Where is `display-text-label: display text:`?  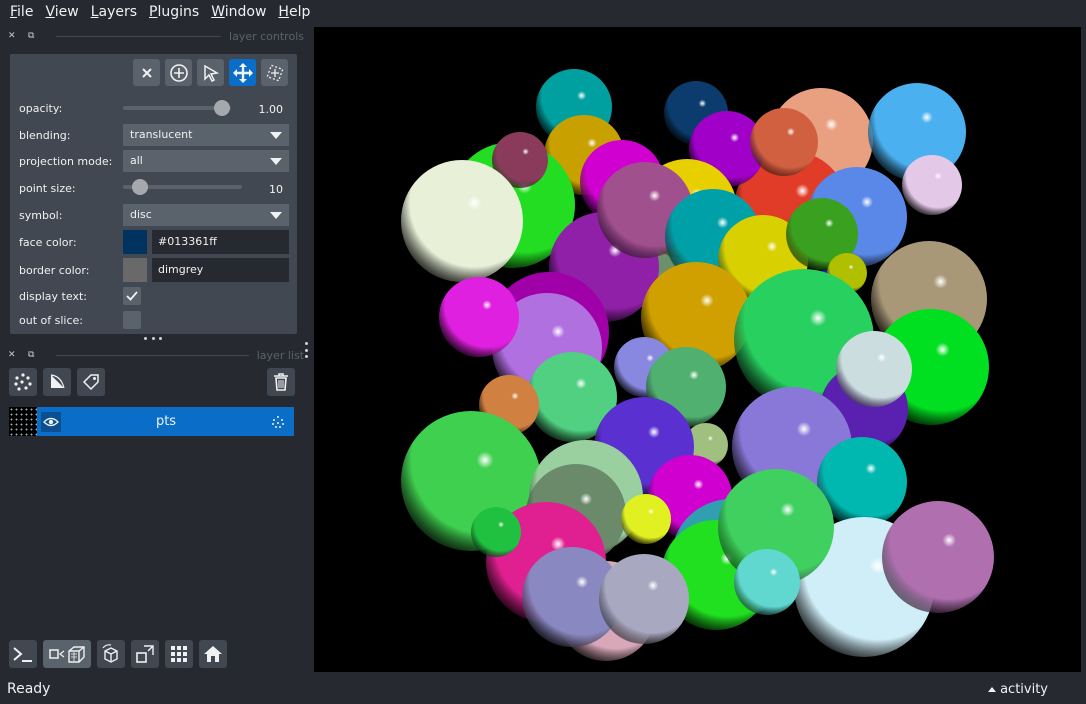 display-text-label: display text: is located at coordinates (53, 296).